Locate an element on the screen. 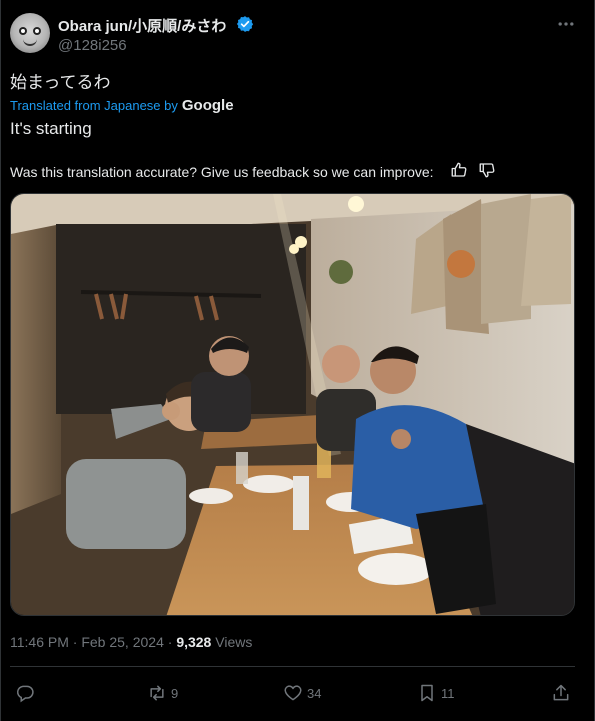  tweet-text: 始まってるわ is located at coordinates (60, 83).